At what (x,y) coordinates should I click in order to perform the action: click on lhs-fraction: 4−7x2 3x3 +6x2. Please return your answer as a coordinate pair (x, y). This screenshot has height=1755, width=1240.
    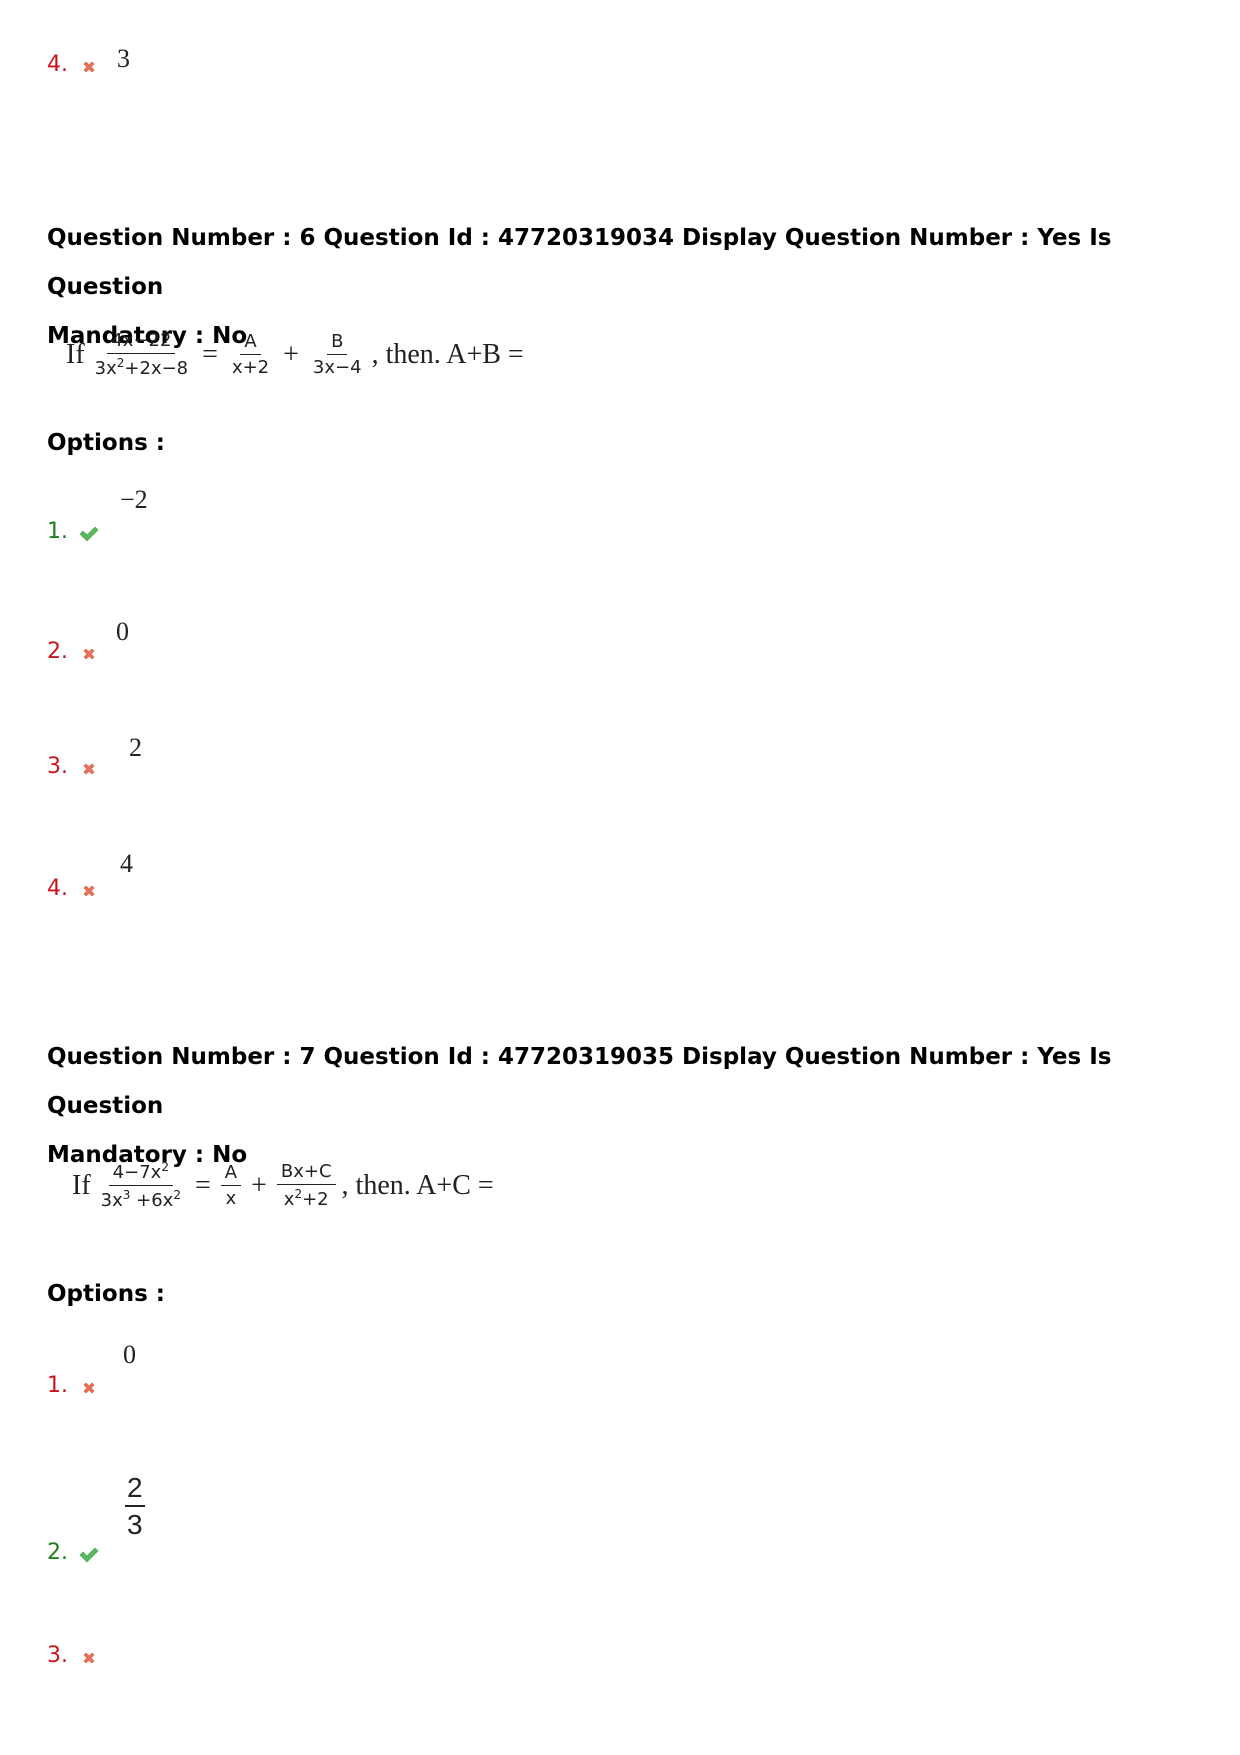
    Looking at the image, I should click on (141, 1185).